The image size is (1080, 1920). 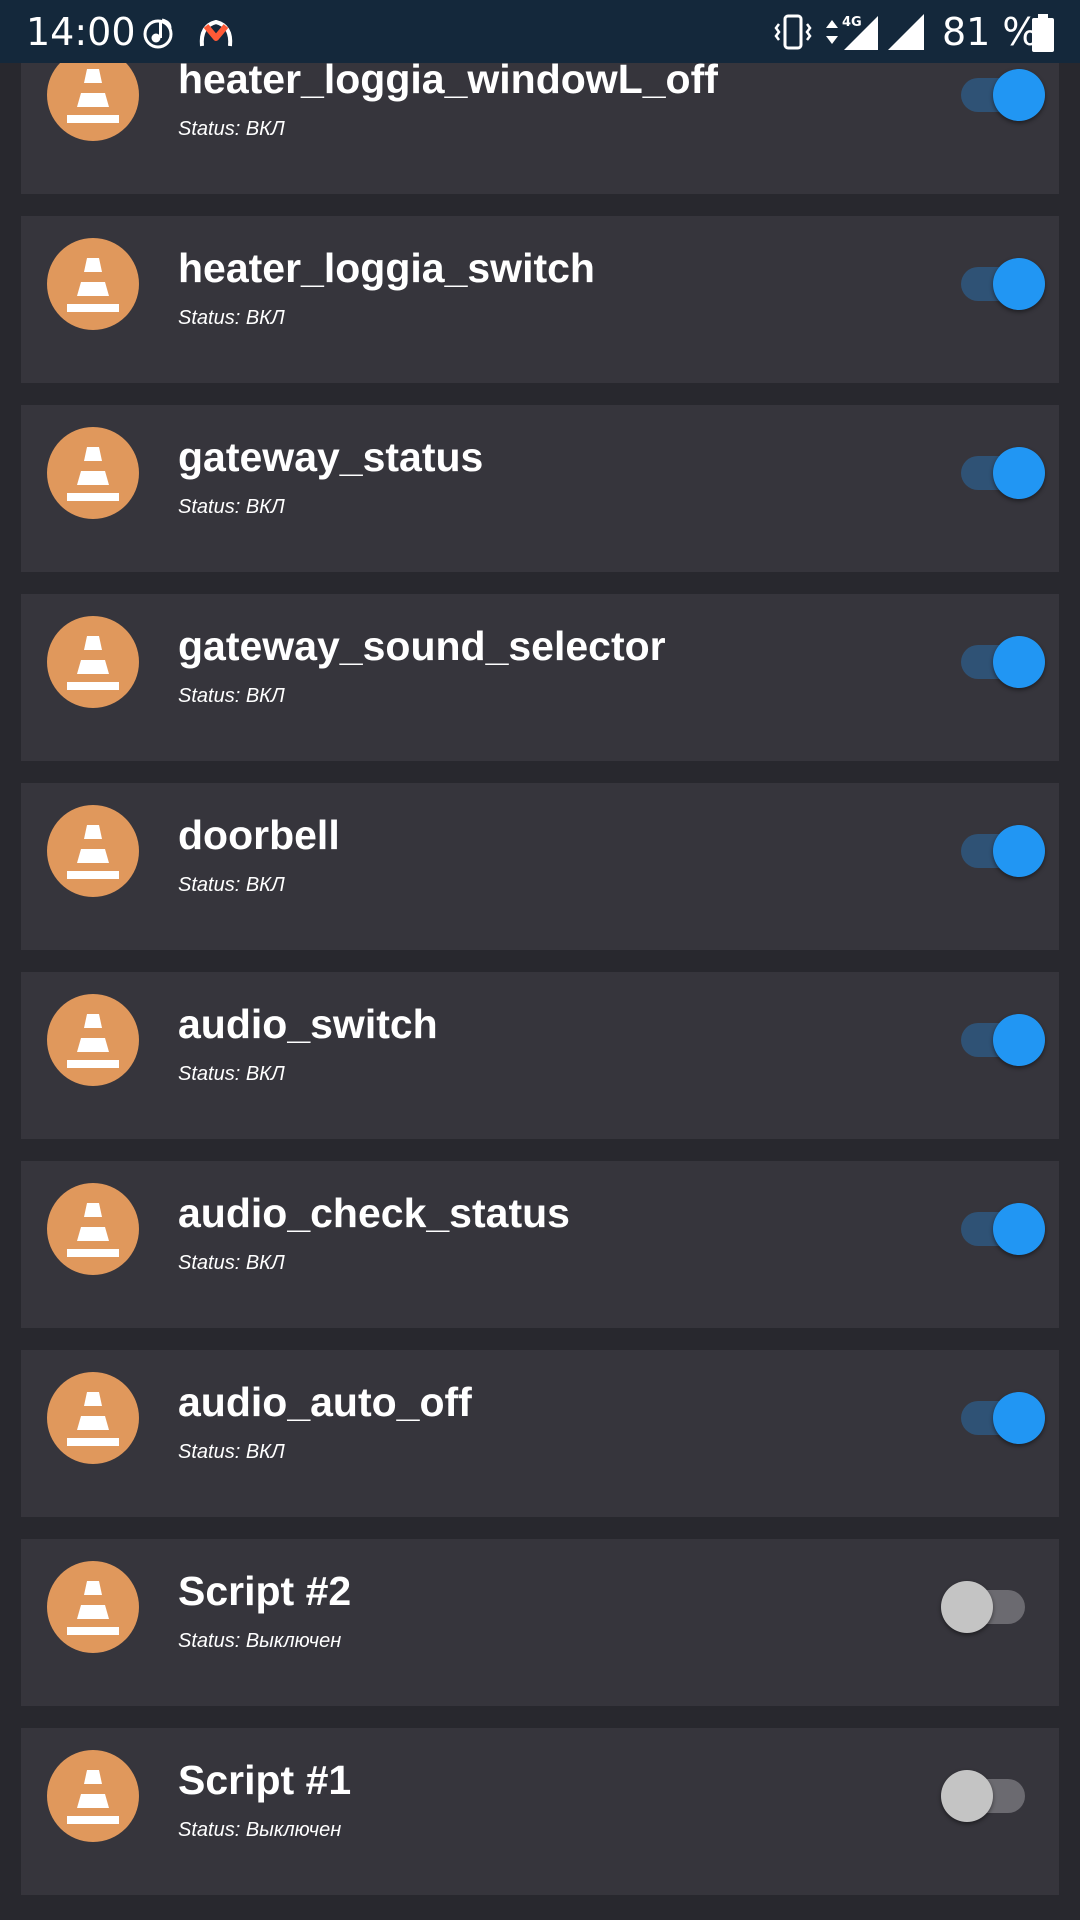 What do you see at coordinates (793, 32) in the screenshot?
I see `vibrate-icon` at bounding box center [793, 32].